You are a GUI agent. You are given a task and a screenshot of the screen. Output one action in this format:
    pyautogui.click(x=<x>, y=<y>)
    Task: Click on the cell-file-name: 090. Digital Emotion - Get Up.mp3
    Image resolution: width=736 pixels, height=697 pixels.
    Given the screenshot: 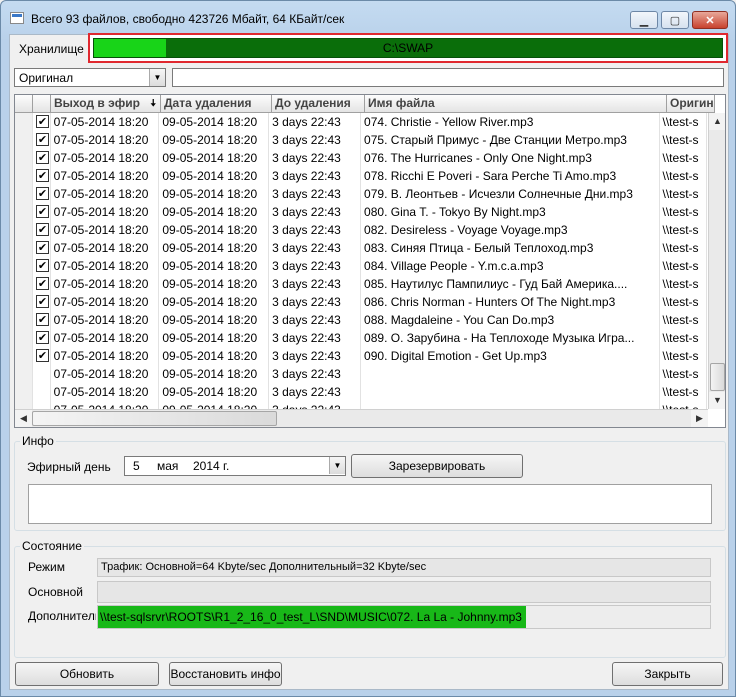 What is the action you would take?
    pyautogui.click(x=510, y=356)
    